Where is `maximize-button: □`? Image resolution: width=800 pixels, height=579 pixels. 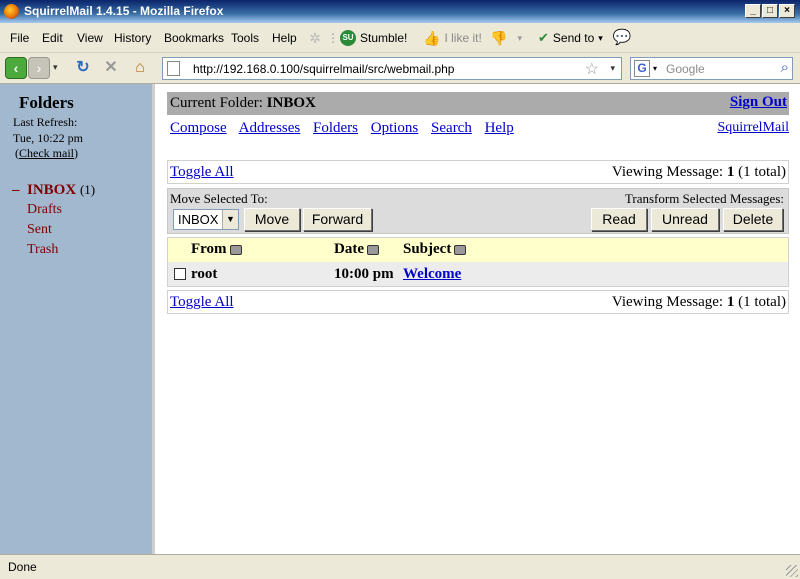
maximize-button: □ is located at coordinates (770, 11).